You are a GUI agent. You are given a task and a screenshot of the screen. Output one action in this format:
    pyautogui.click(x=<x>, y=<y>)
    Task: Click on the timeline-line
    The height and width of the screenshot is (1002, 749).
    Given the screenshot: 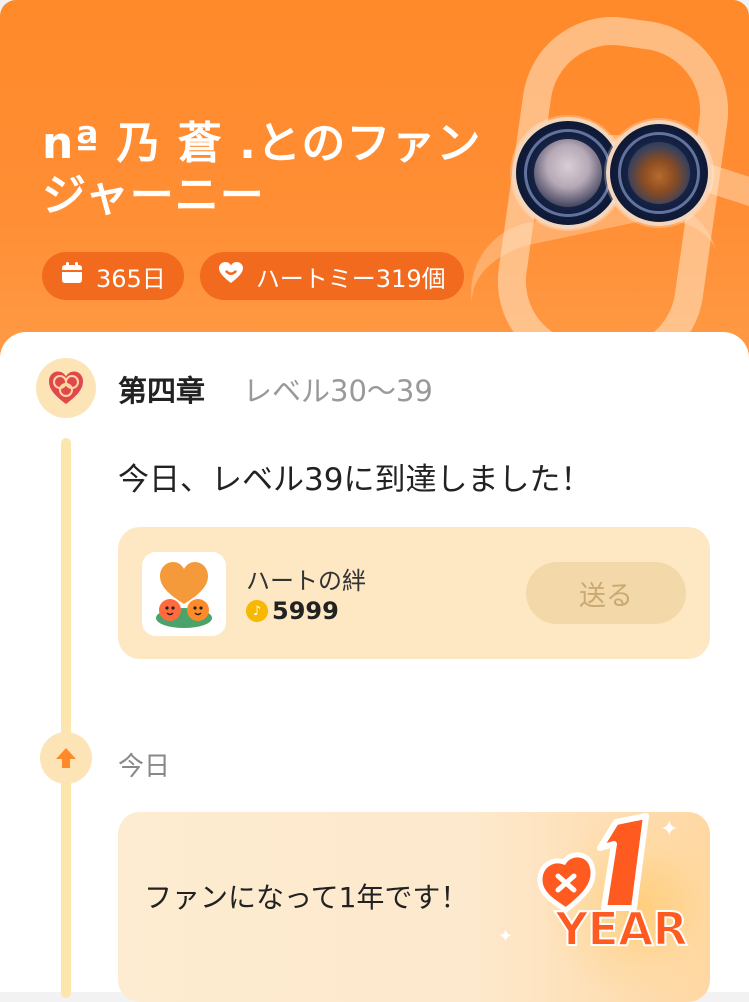 What is the action you would take?
    pyautogui.click(x=66, y=718)
    